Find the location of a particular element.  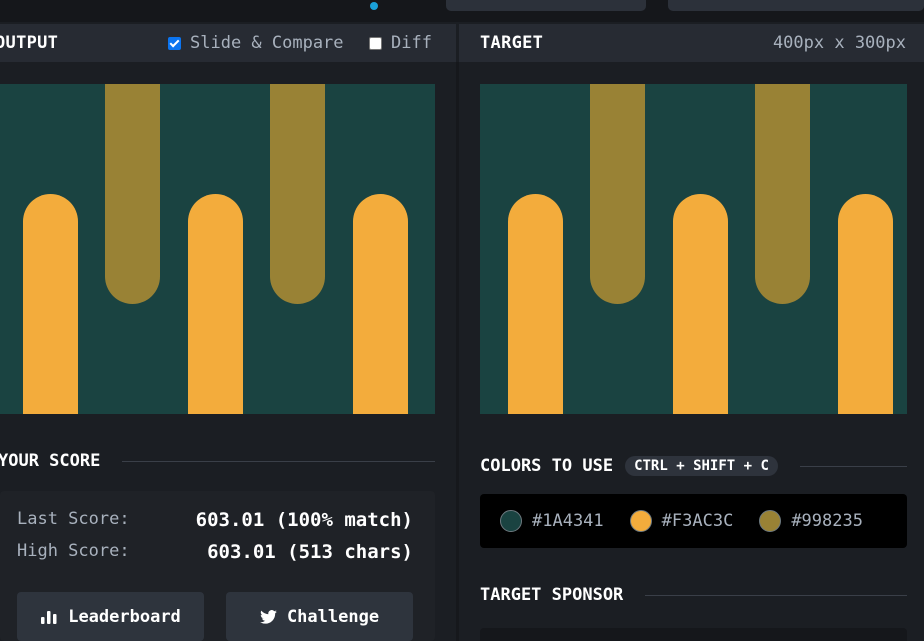

challenge-label: Challenge is located at coordinates (333, 616).